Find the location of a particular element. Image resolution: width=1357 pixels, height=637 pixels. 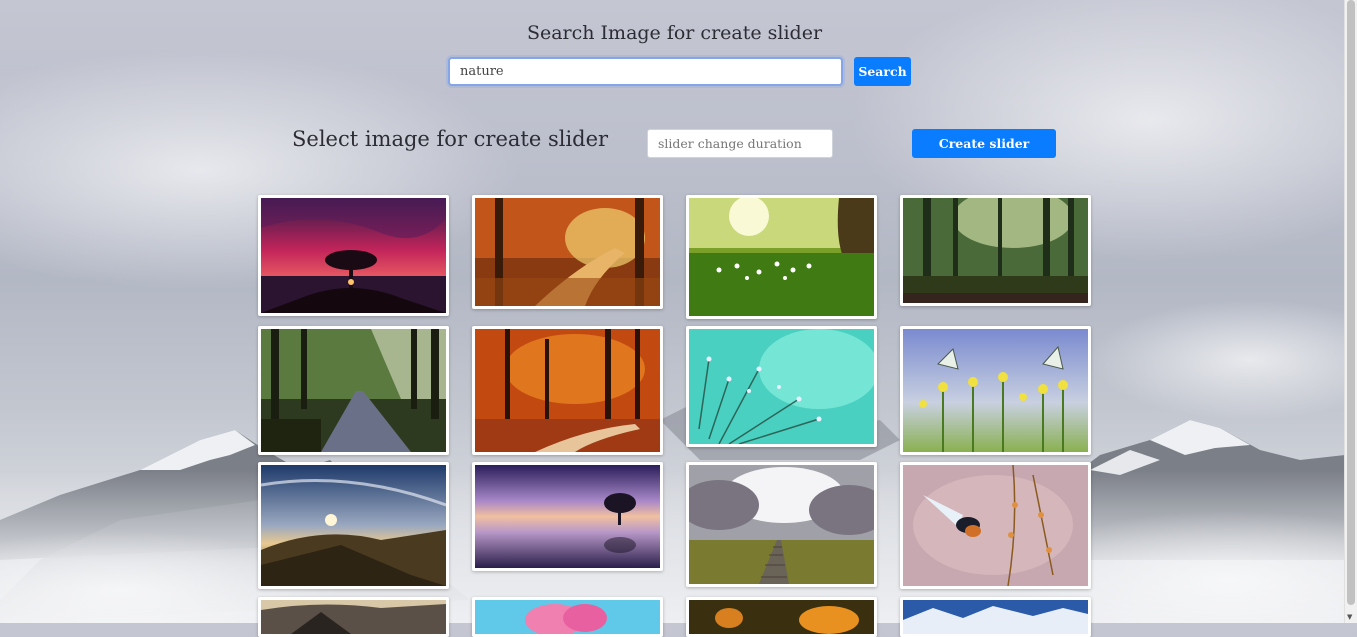

search-heading: Search Image for create slider is located at coordinates (674, 33).